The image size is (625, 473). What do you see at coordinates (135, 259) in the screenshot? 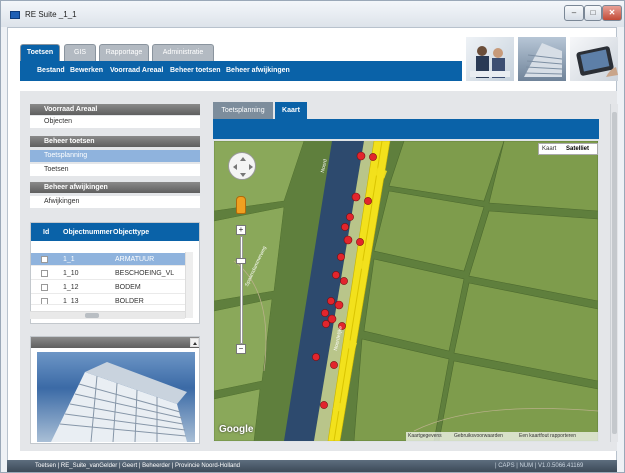
I see `cell-objecttype: ARMATUUR` at bounding box center [135, 259].